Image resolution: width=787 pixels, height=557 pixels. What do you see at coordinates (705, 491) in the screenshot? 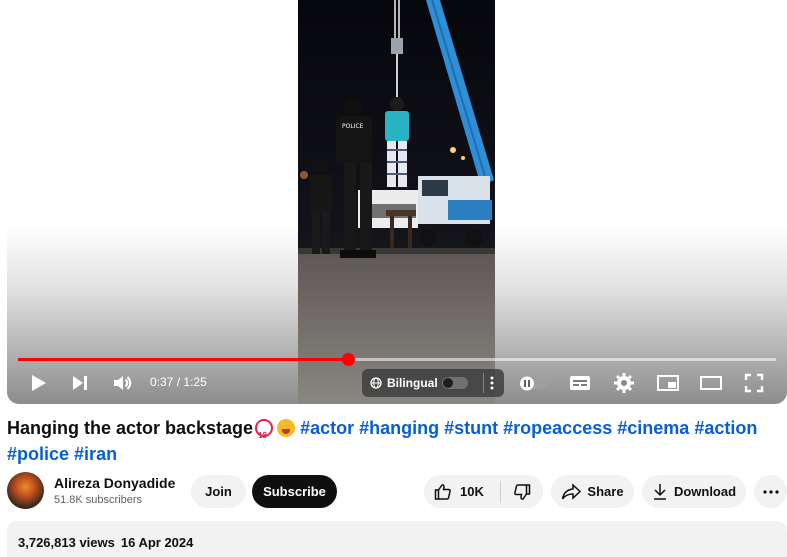
I see `download-label: Download` at bounding box center [705, 491].